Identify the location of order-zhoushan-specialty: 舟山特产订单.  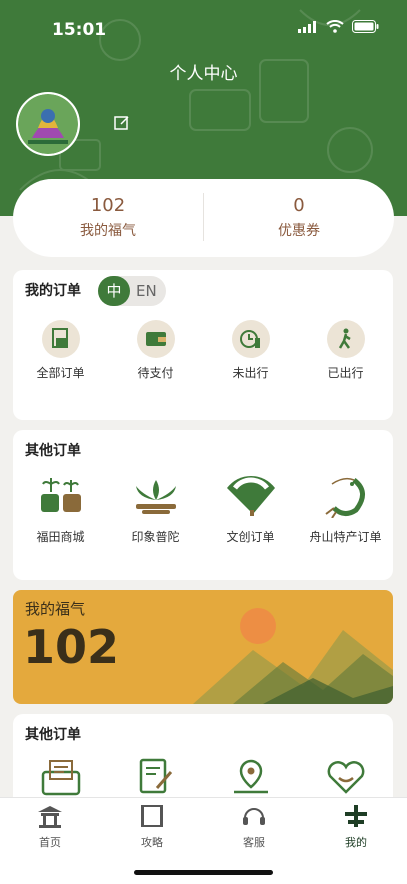
(345, 509).